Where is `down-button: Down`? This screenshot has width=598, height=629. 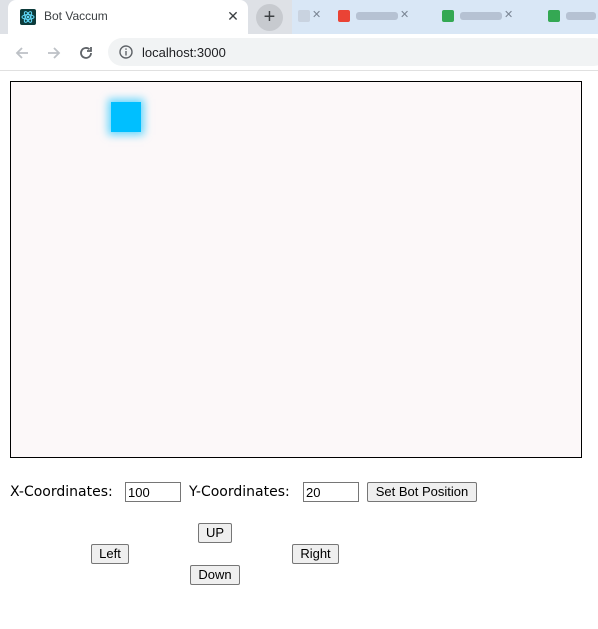 down-button: Down is located at coordinates (215, 575).